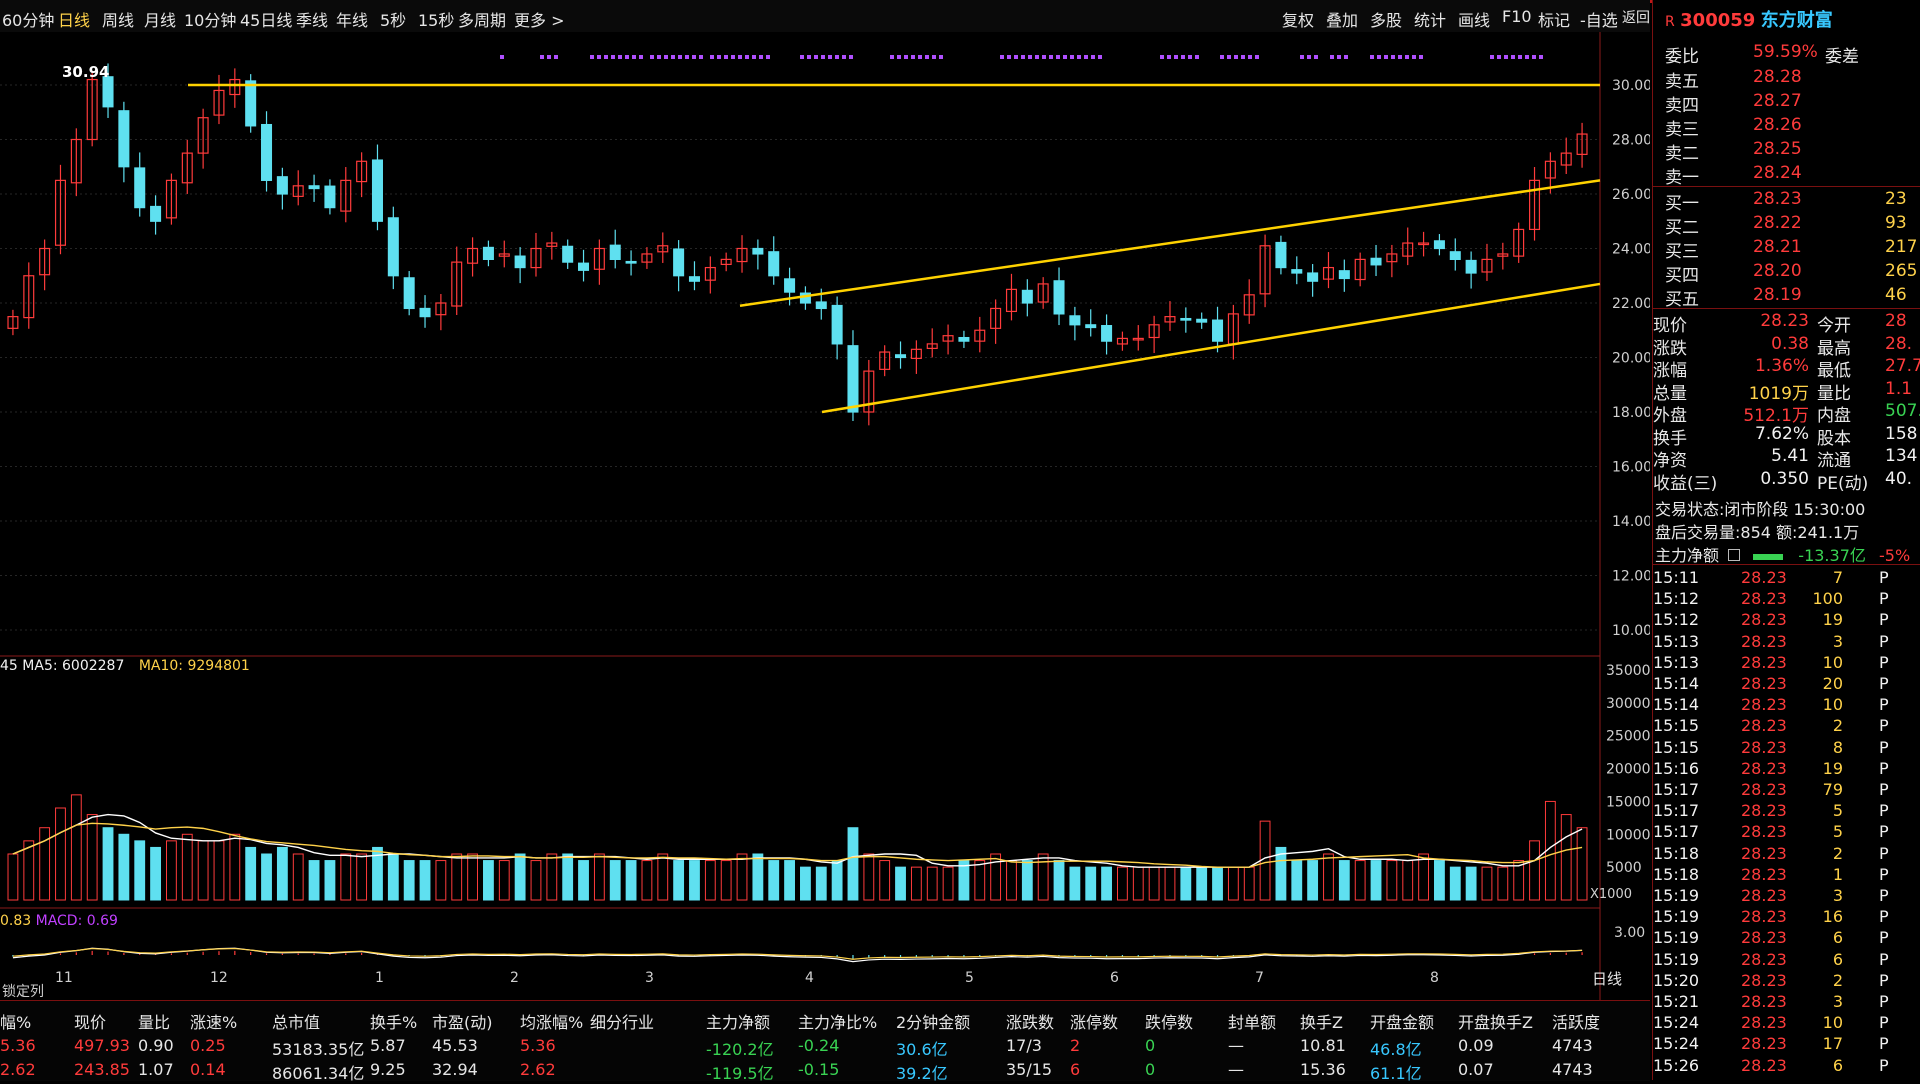 The image size is (1920, 1084). What do you see at coordinates (266, 19) in the screenshot?
I see `period-45day: 45日线` at bounding box center [266, 19].